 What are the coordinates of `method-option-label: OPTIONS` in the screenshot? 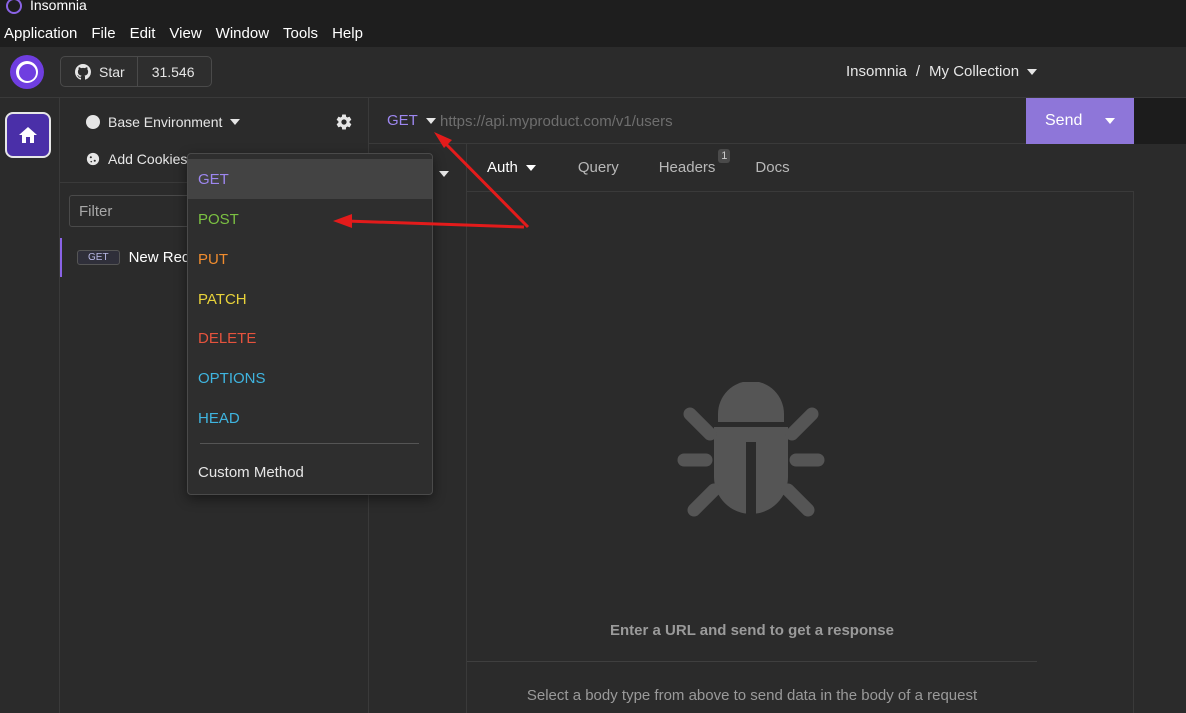 It's located at (232, 378).